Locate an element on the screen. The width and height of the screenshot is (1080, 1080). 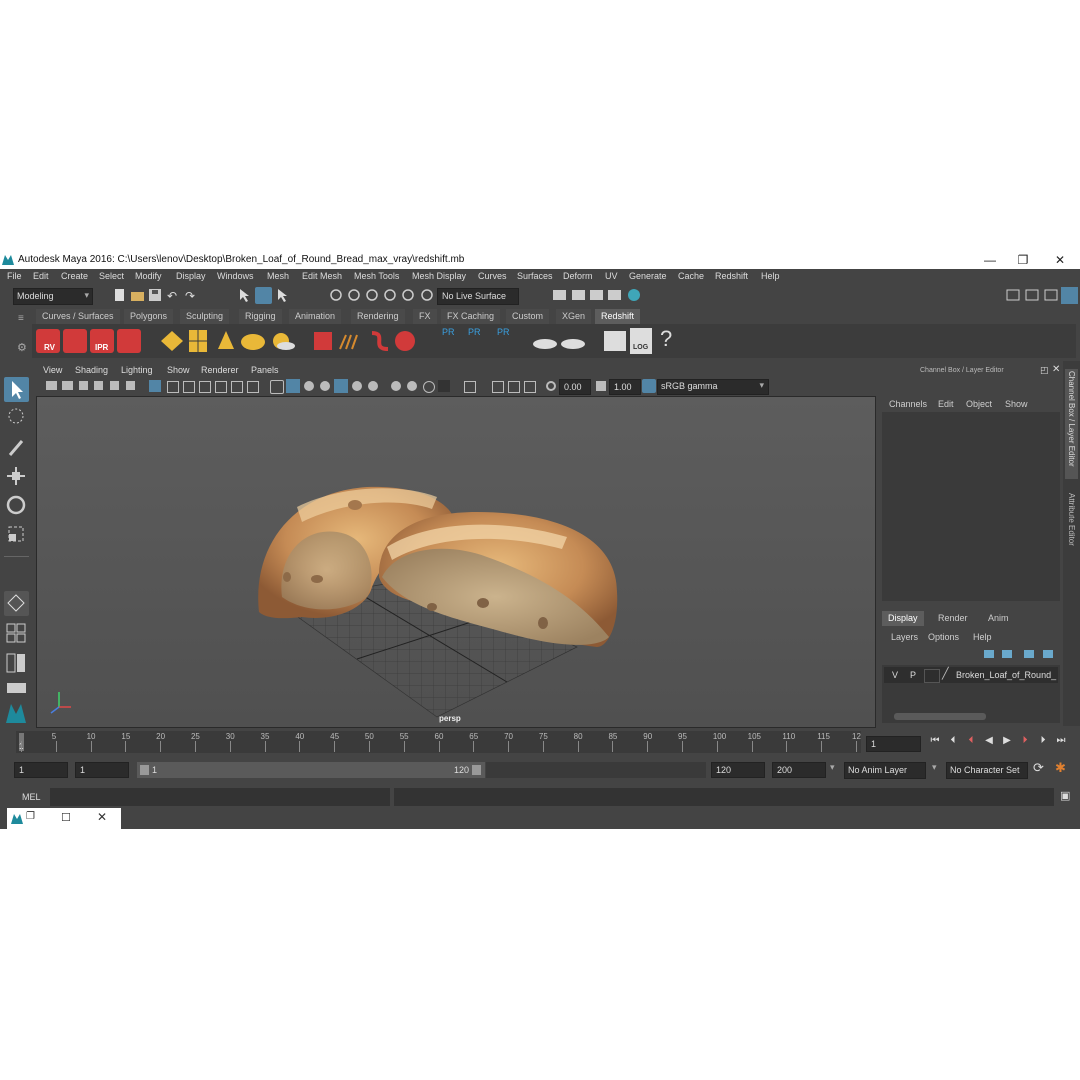
side-tab-attribute-editor: Attribute Editor is located at coordinates (1071, 531).